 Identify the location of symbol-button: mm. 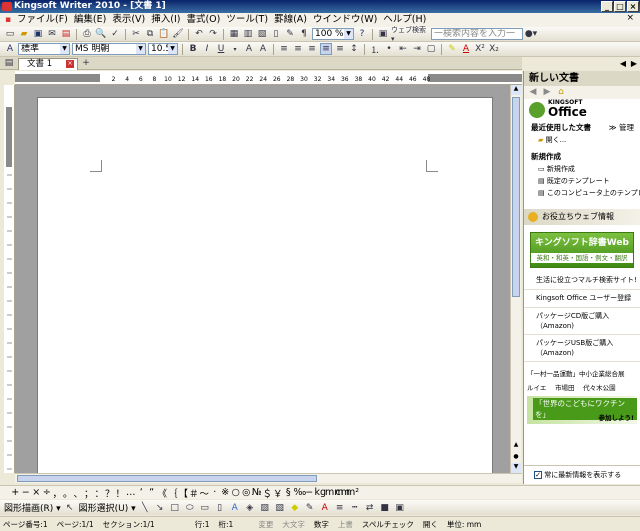
(334, 492).